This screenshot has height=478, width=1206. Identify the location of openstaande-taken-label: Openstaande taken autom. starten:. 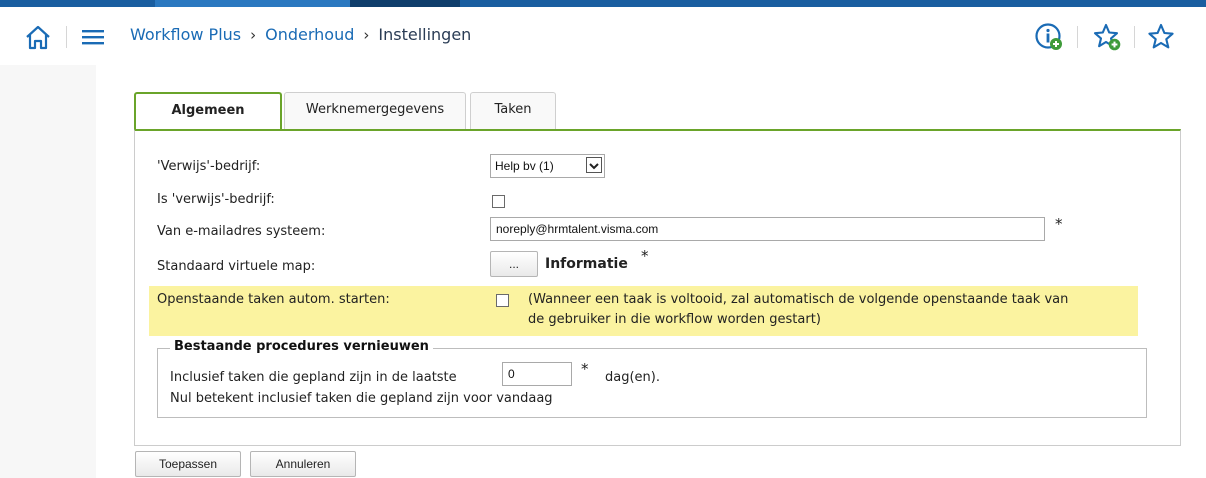
(273, 299).